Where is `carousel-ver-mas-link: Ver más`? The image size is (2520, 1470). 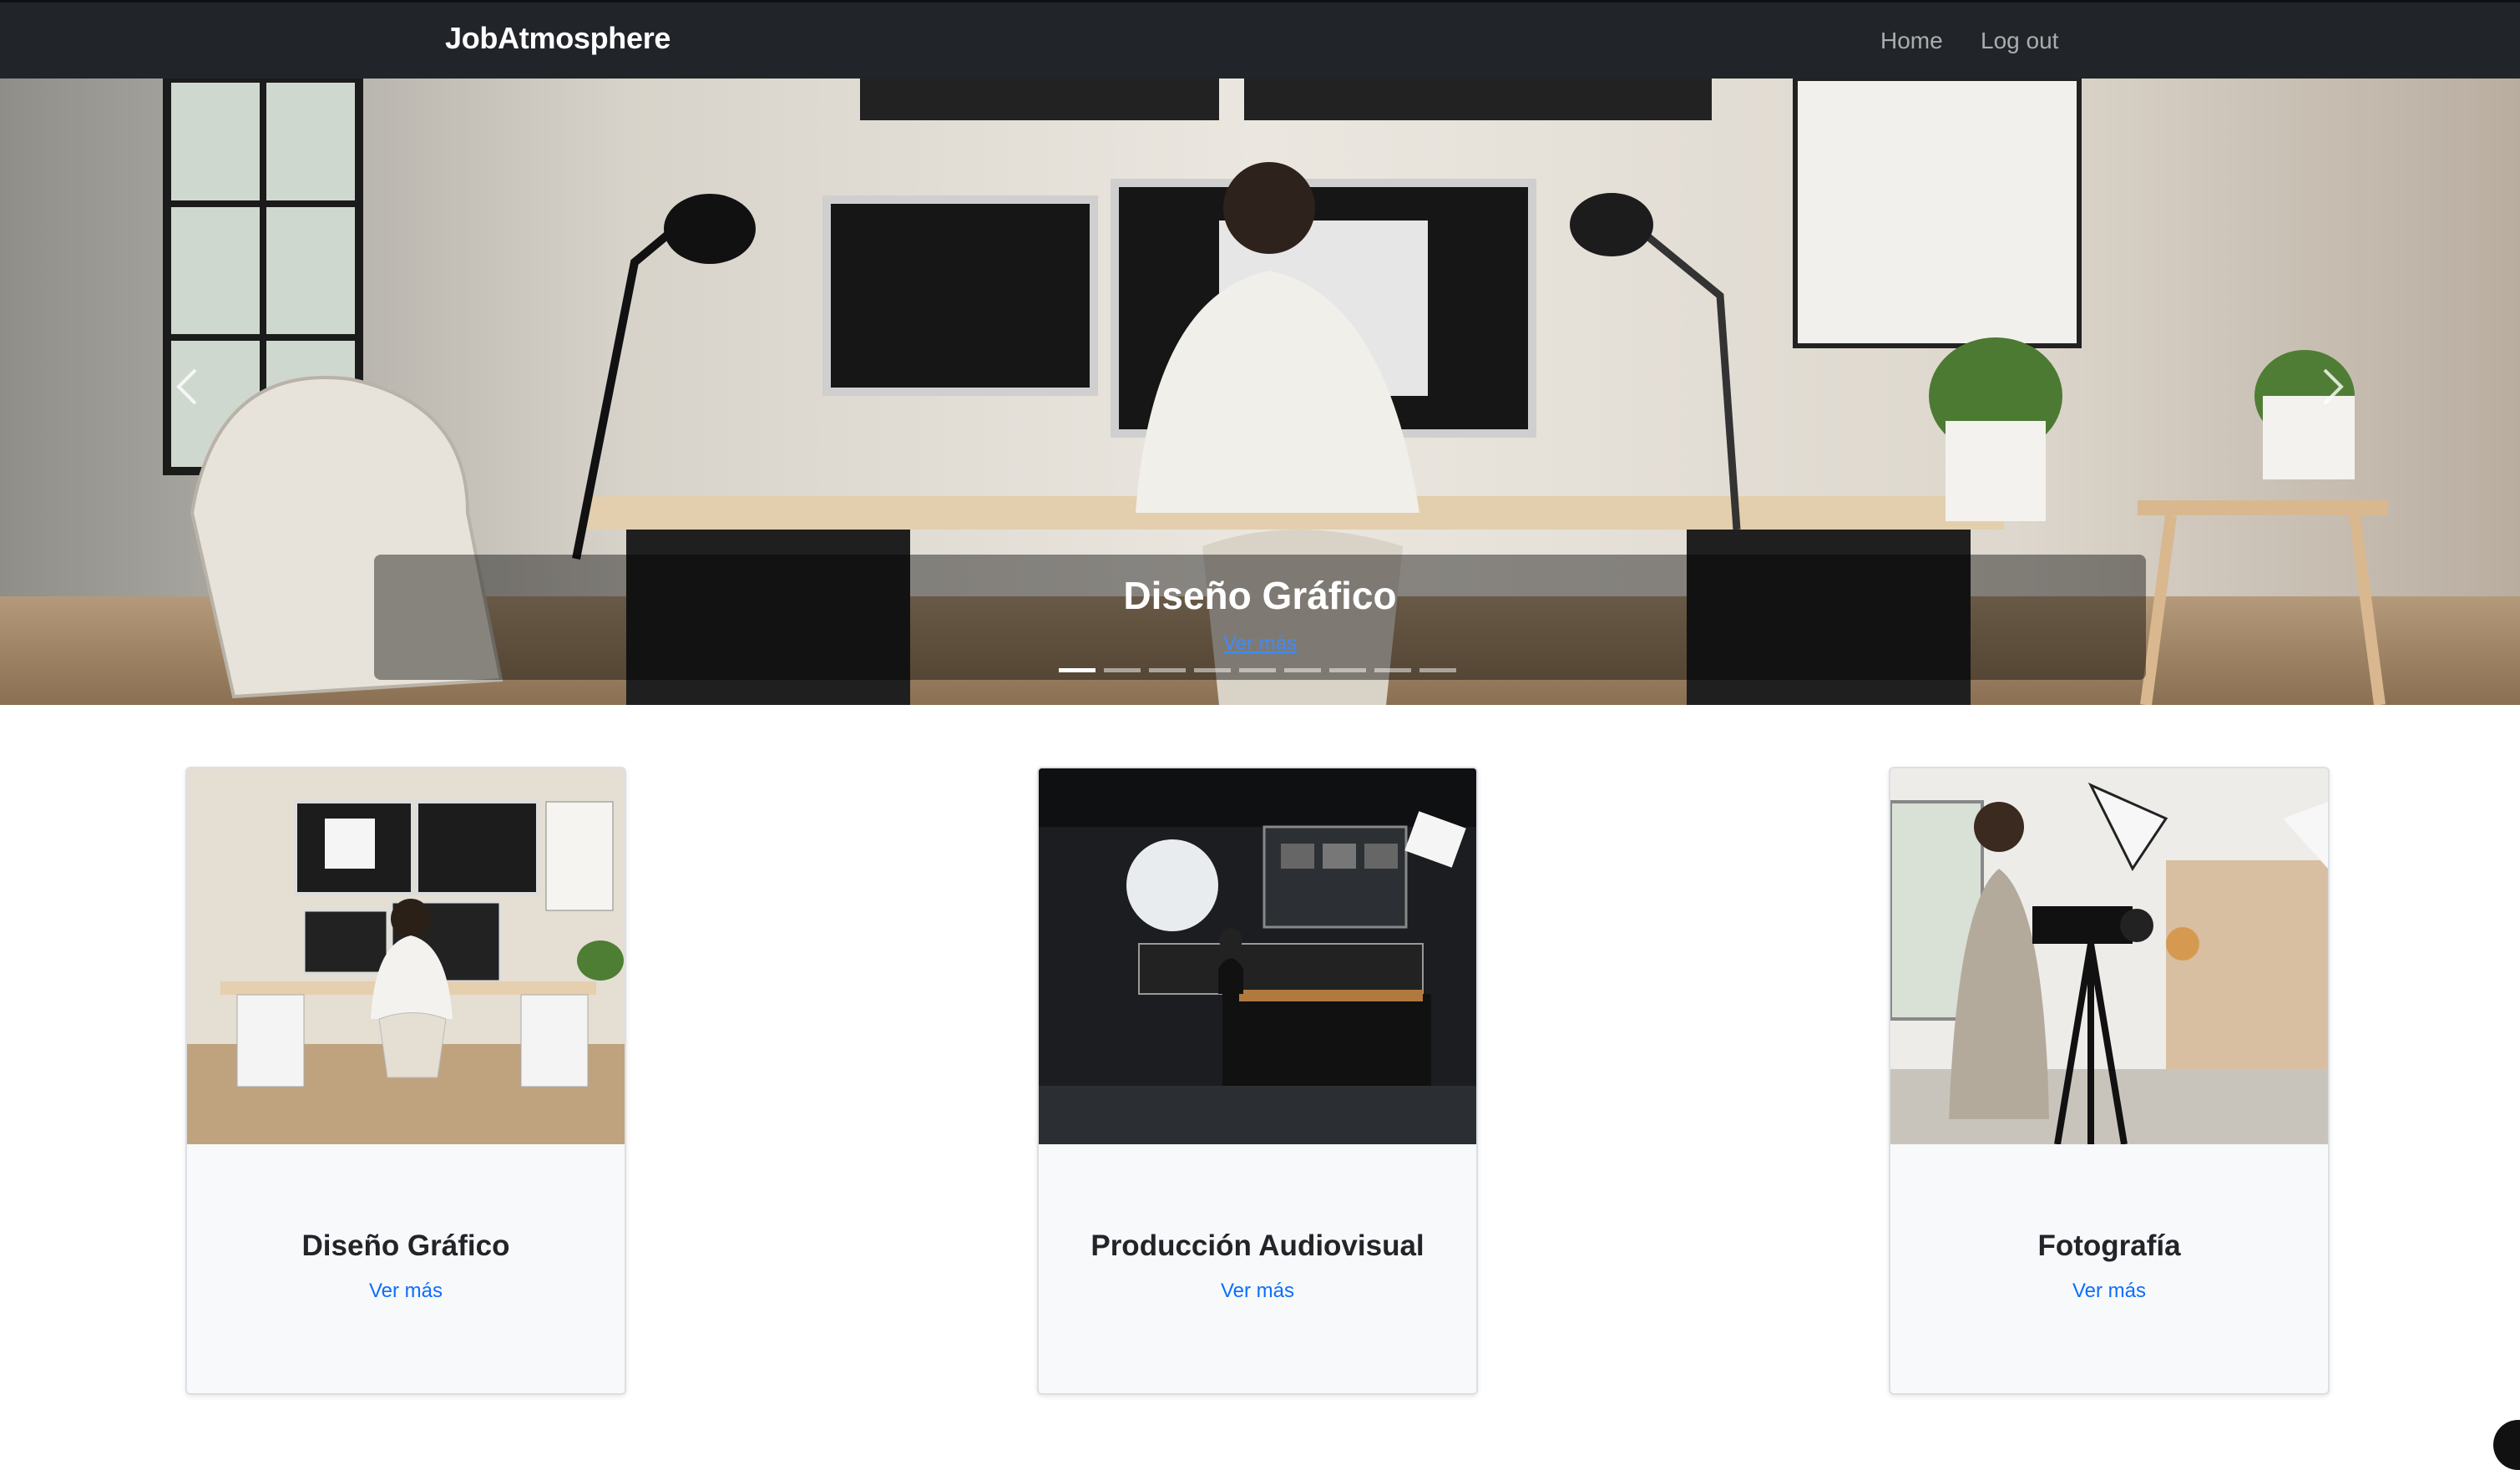
carousel-ver-mas-link: Ver más is located at coordinates (1260, 643).